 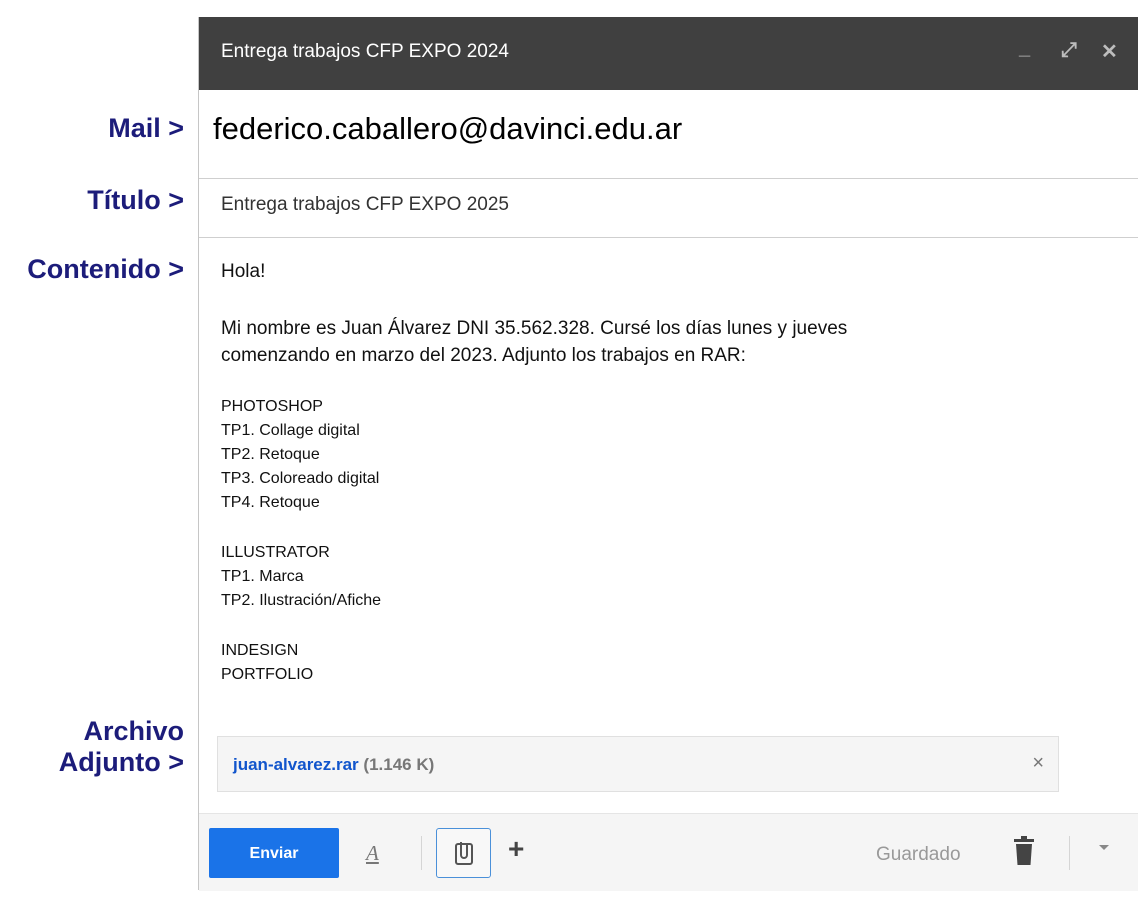 I want to click on to-value: federico.caballero@davinci.edu.ar, so click(x=447, y=129).